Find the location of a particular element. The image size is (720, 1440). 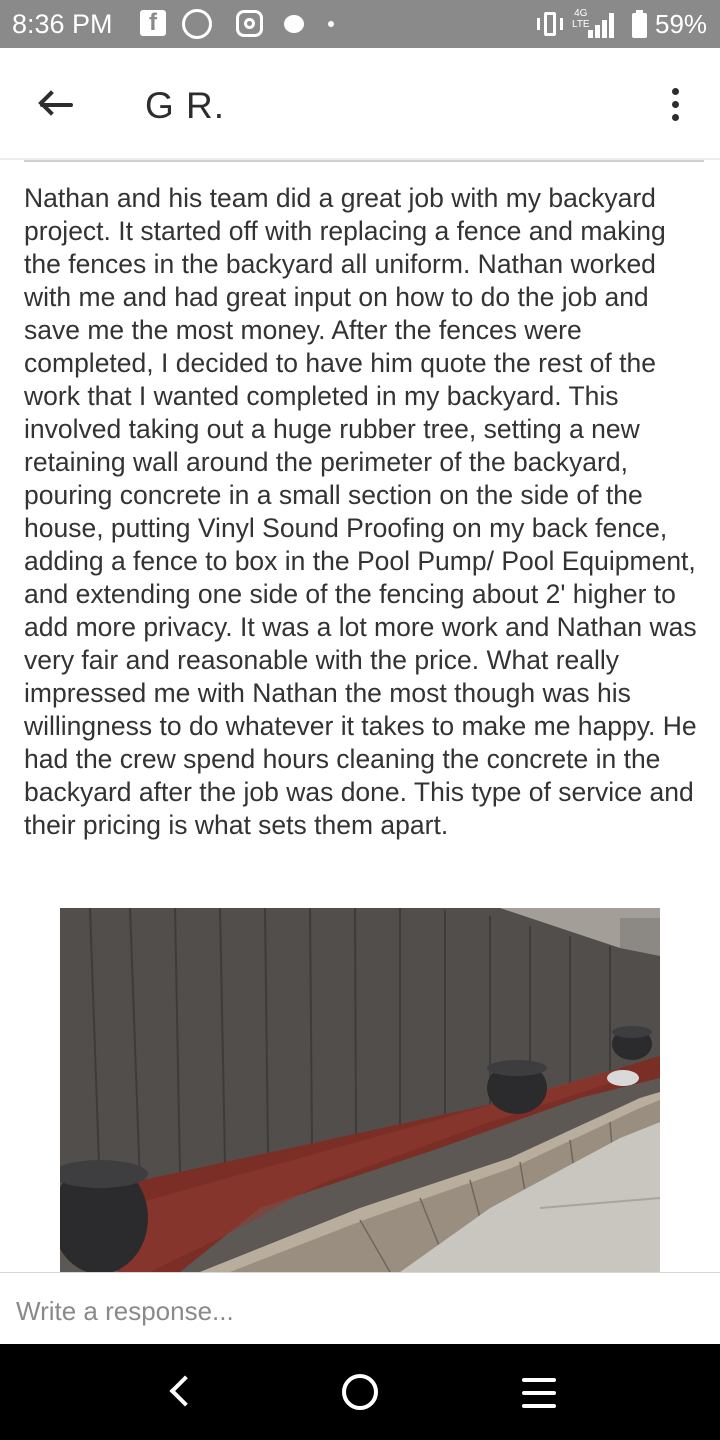

notification-dot-icon is located at coordinates (331, 24).